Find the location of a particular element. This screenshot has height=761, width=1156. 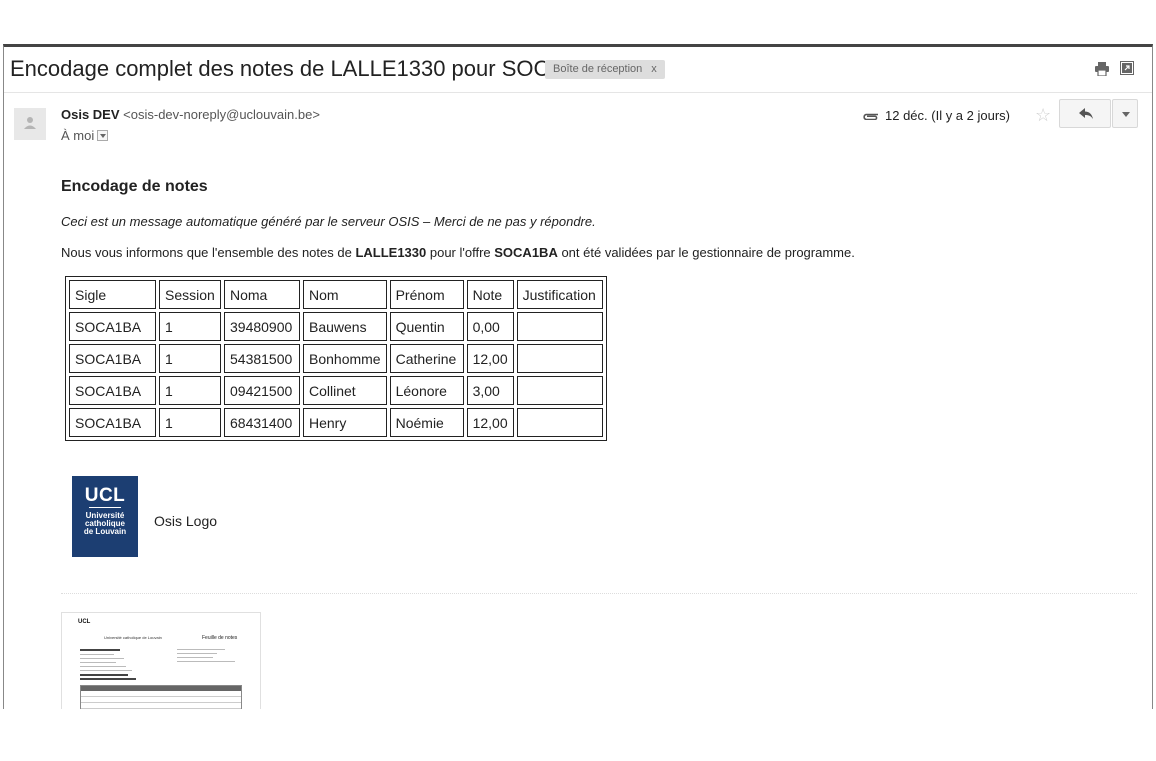

chevron-down-icon is located at coordinates (103, 135).